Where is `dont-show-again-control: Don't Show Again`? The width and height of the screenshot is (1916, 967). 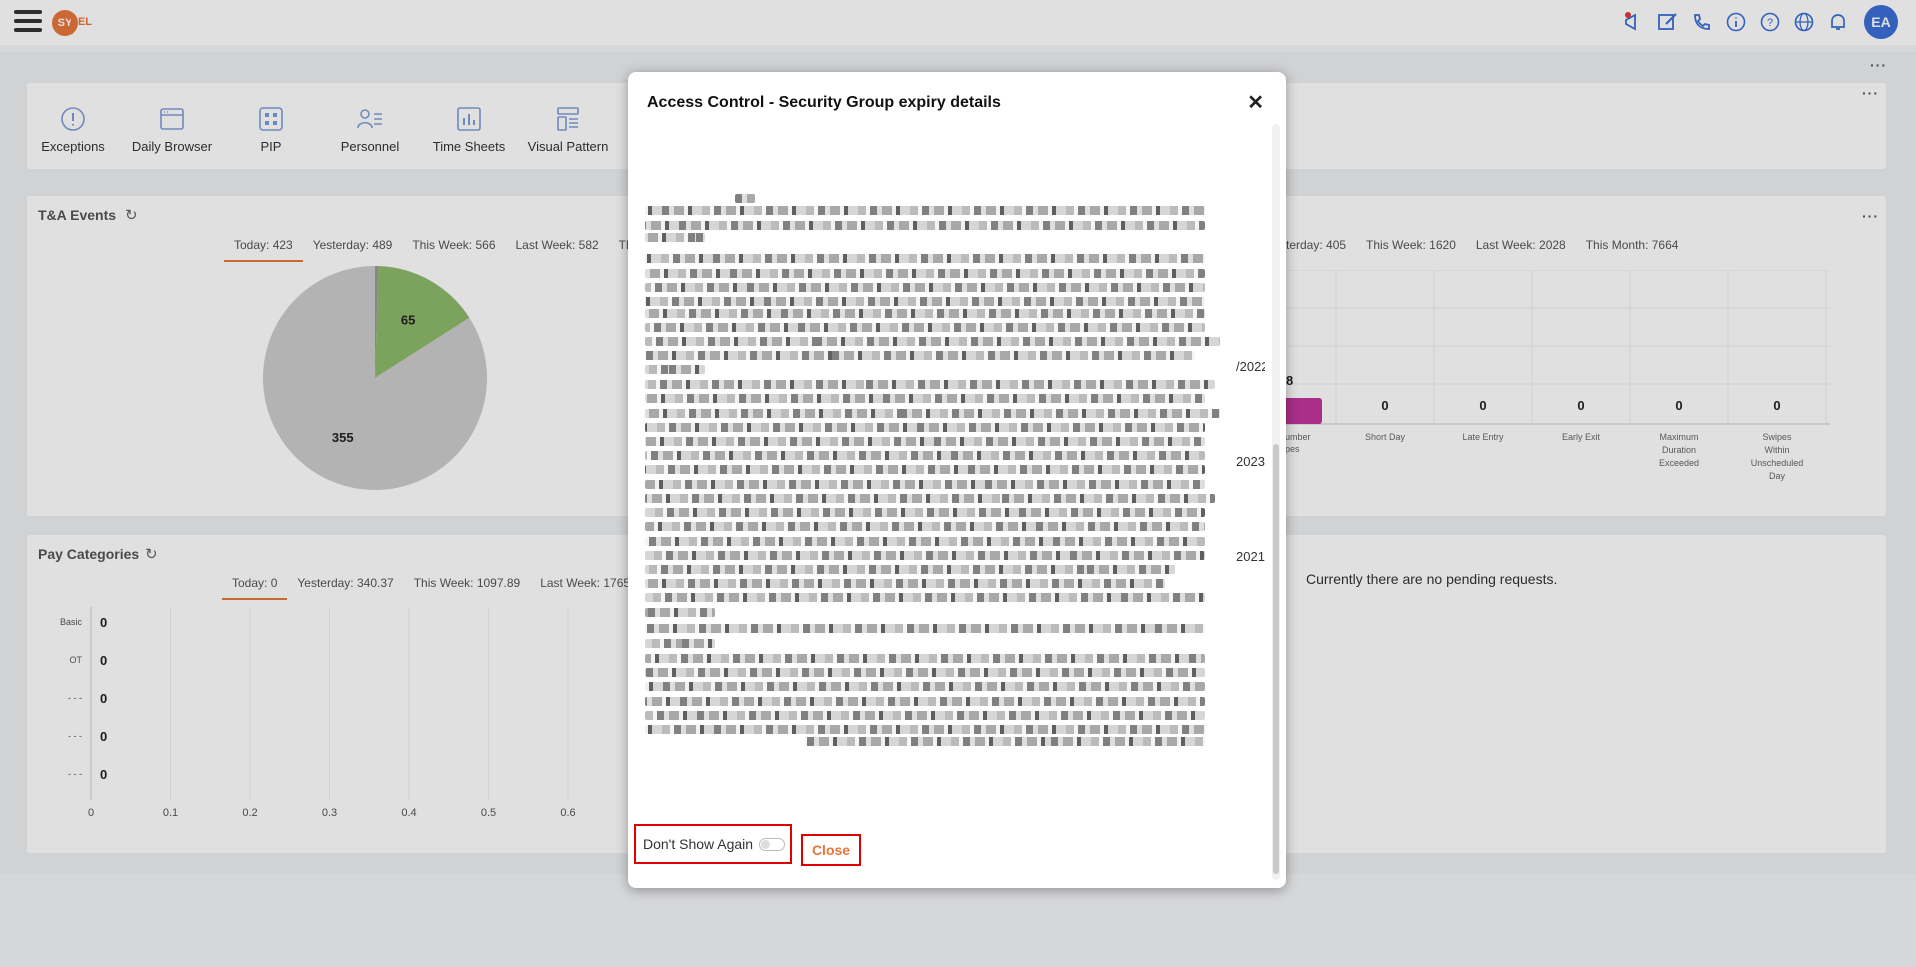 dont-show-again-control: Don't Show Again is located at coordinates (713, 844).